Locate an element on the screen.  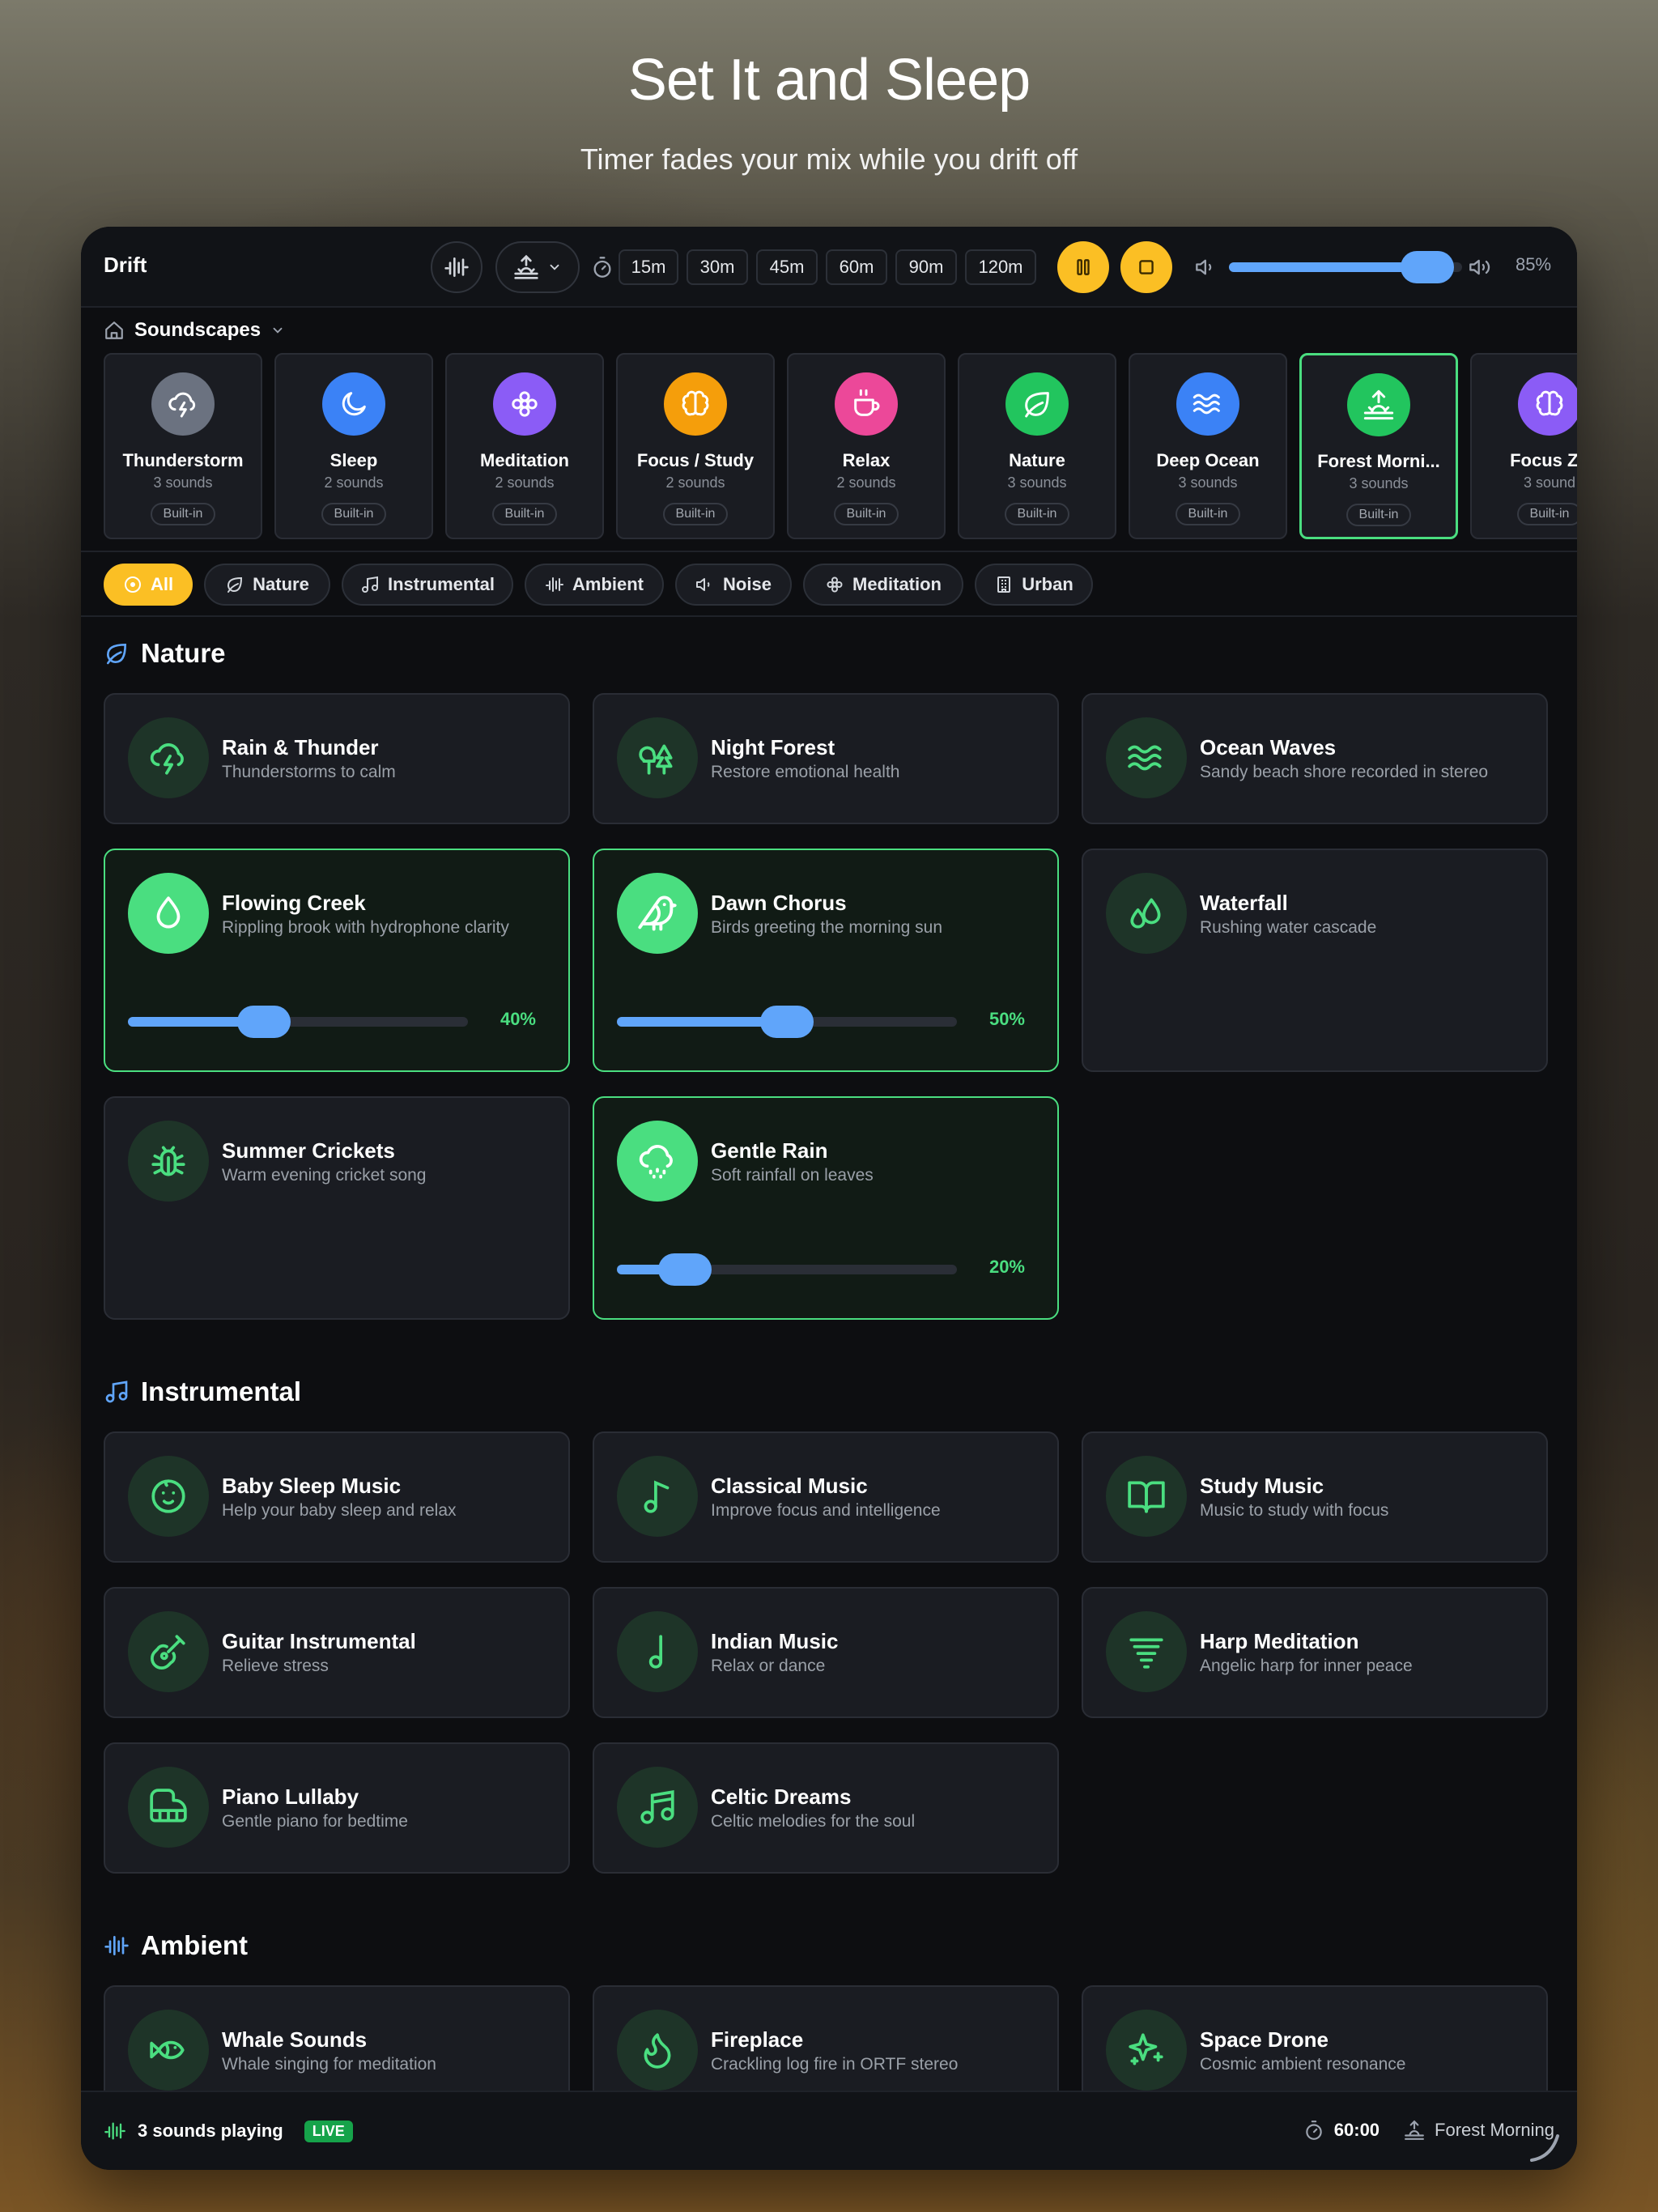
moon-icon is located at coordinates (354, 404).